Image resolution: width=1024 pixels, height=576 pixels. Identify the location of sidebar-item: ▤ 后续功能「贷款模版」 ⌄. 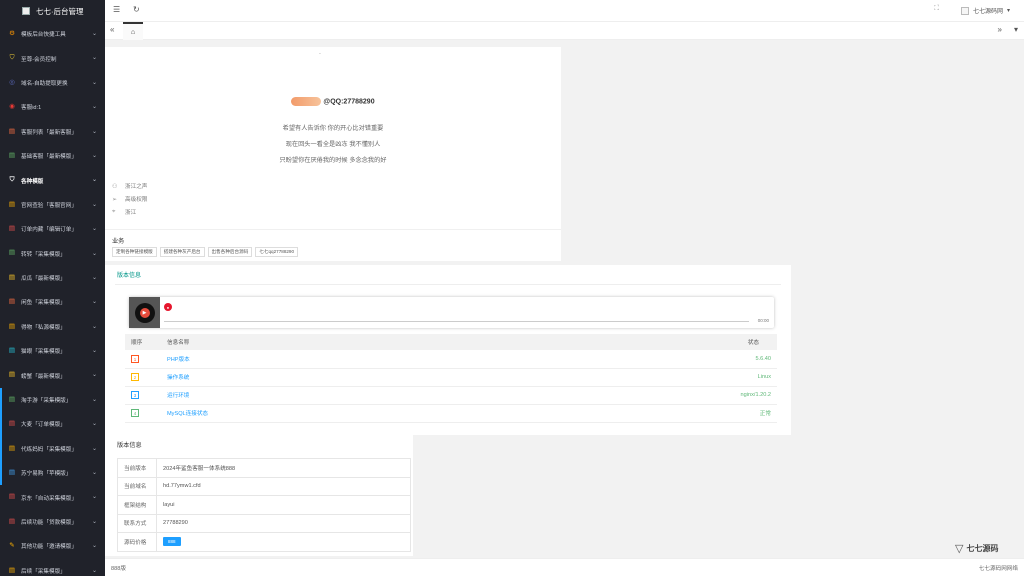
(52, 522).